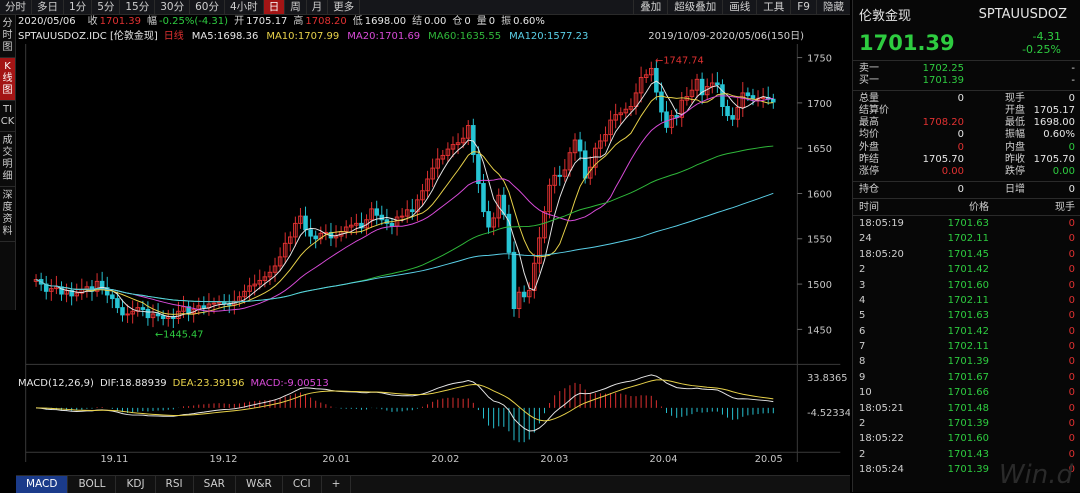 The image size is (1080, 493). What do you see at coordinates (1046, 36) in the screenshot?
I see `price-change: -4.31` at bounding box center [1046, 36].